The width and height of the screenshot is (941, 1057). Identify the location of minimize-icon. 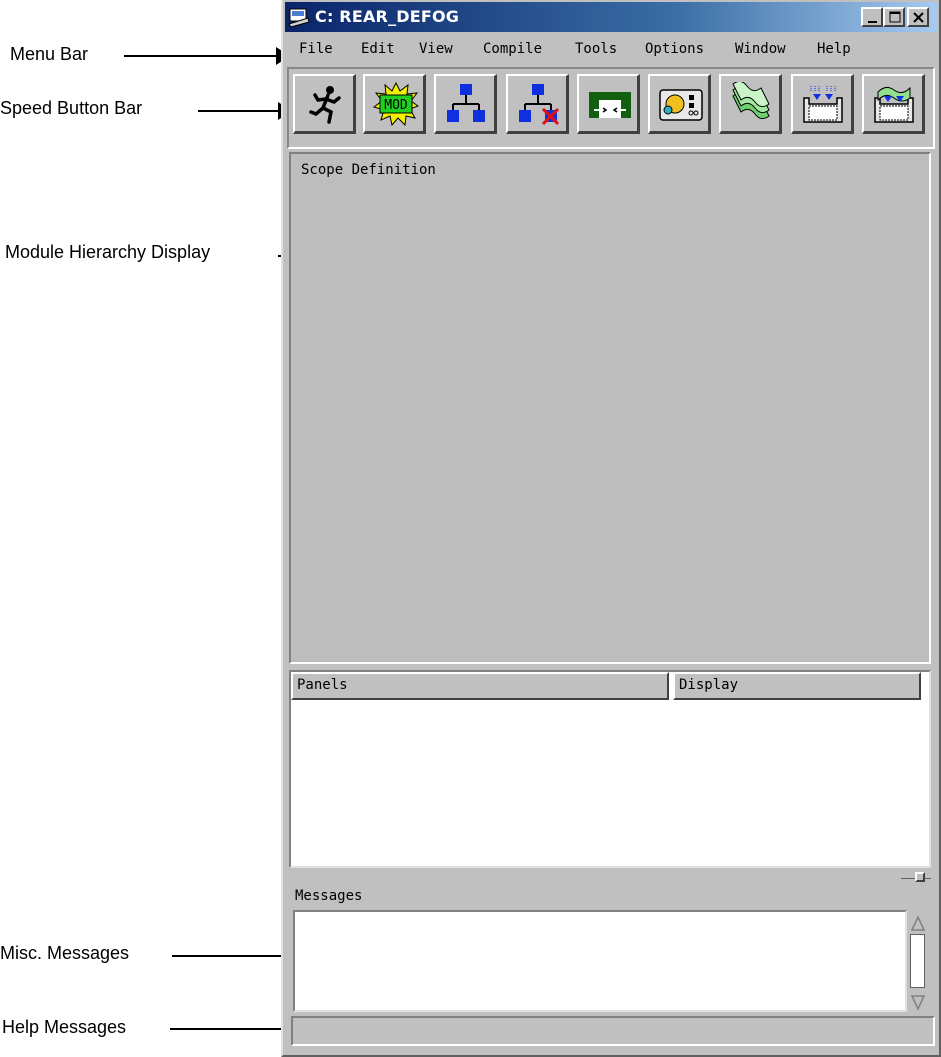
(872, 22).